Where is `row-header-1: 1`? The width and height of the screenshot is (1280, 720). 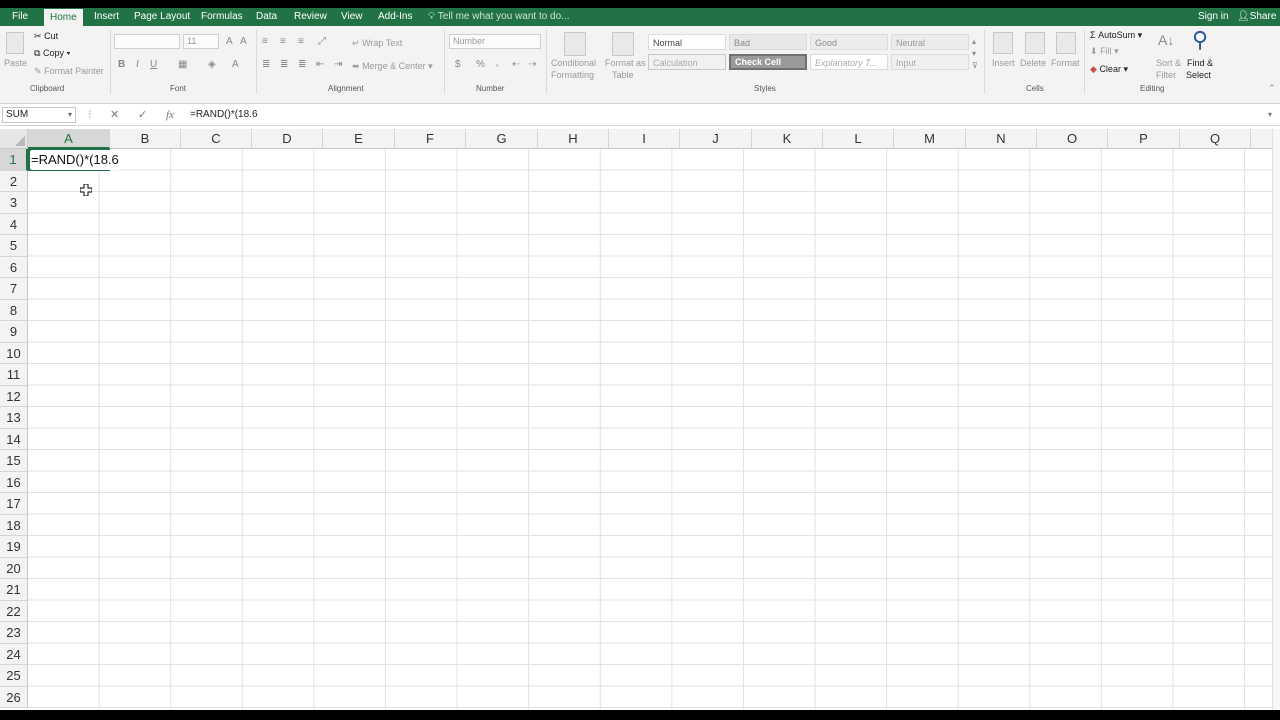
row-header-1: 1 is located at coordinates (14, 160).